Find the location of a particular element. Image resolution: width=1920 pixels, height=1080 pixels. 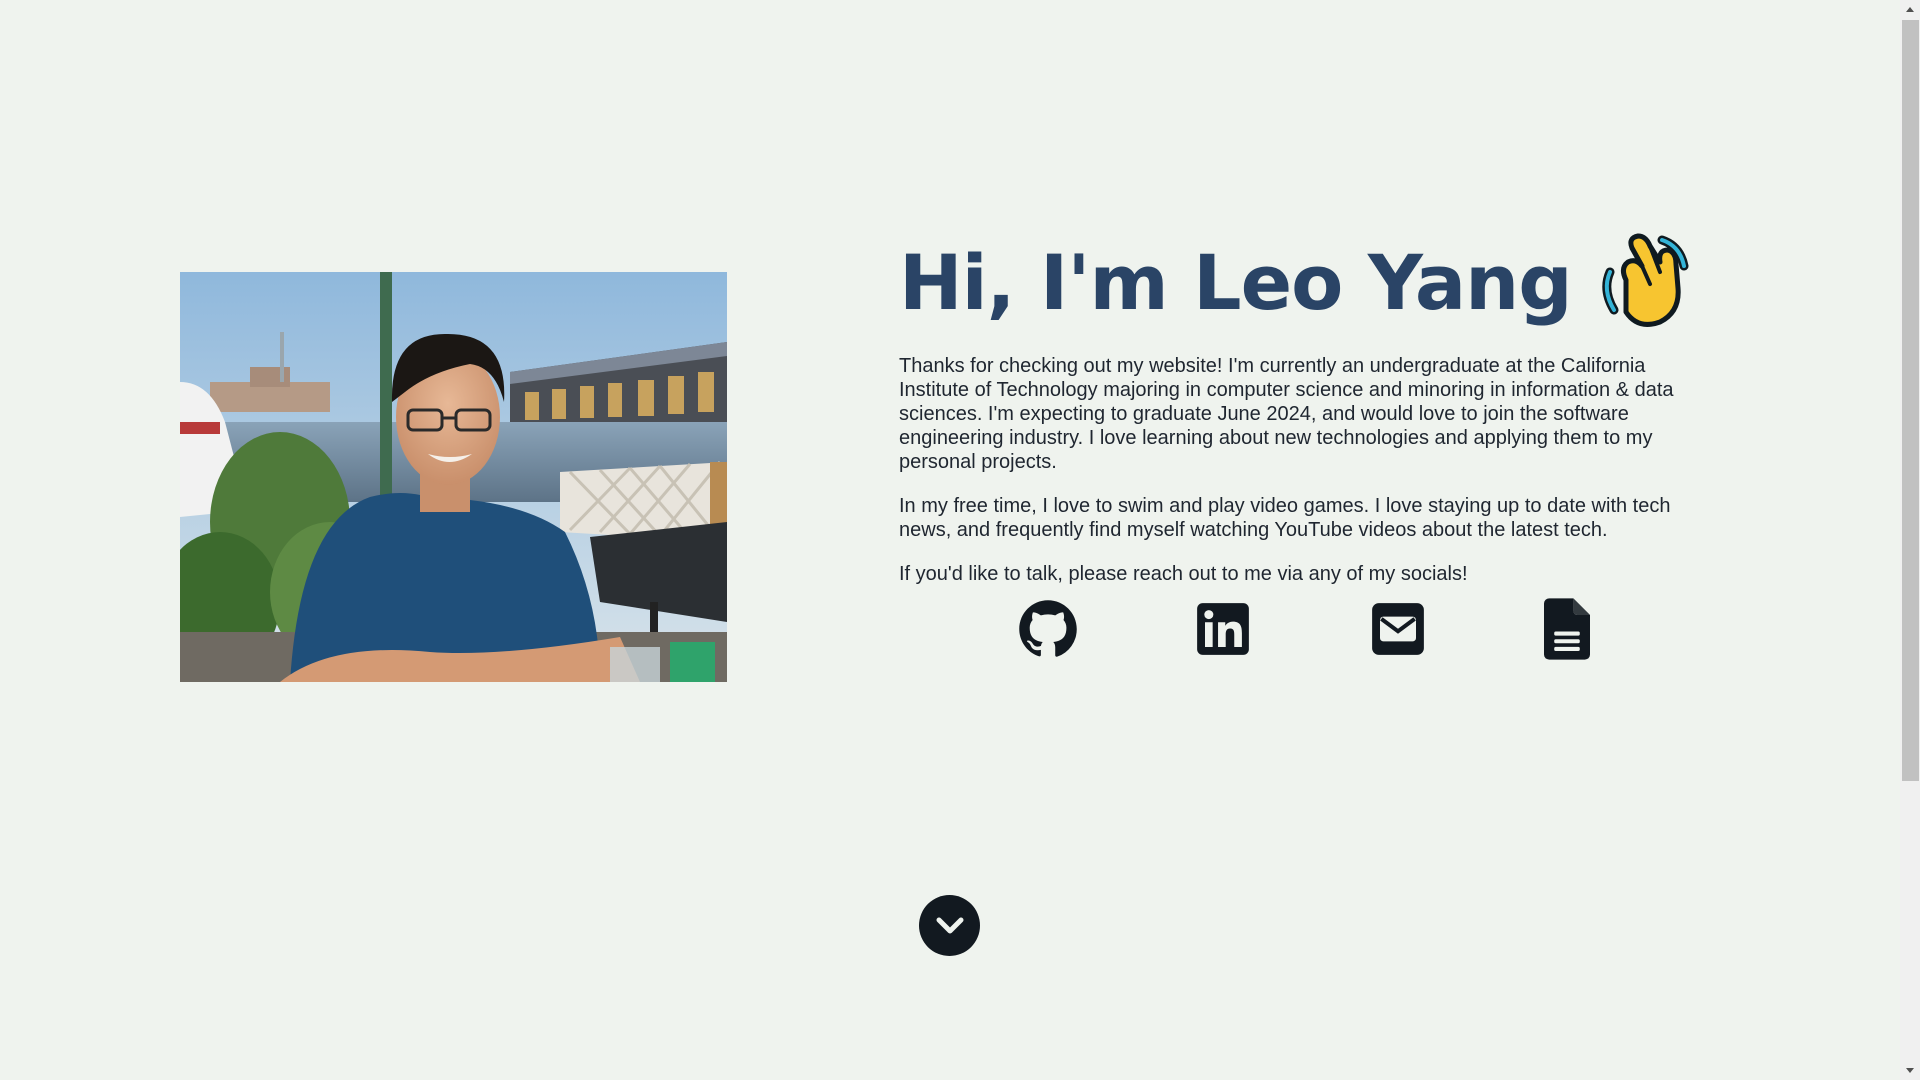

scroll-down-button is located at coordinates (949, 925).